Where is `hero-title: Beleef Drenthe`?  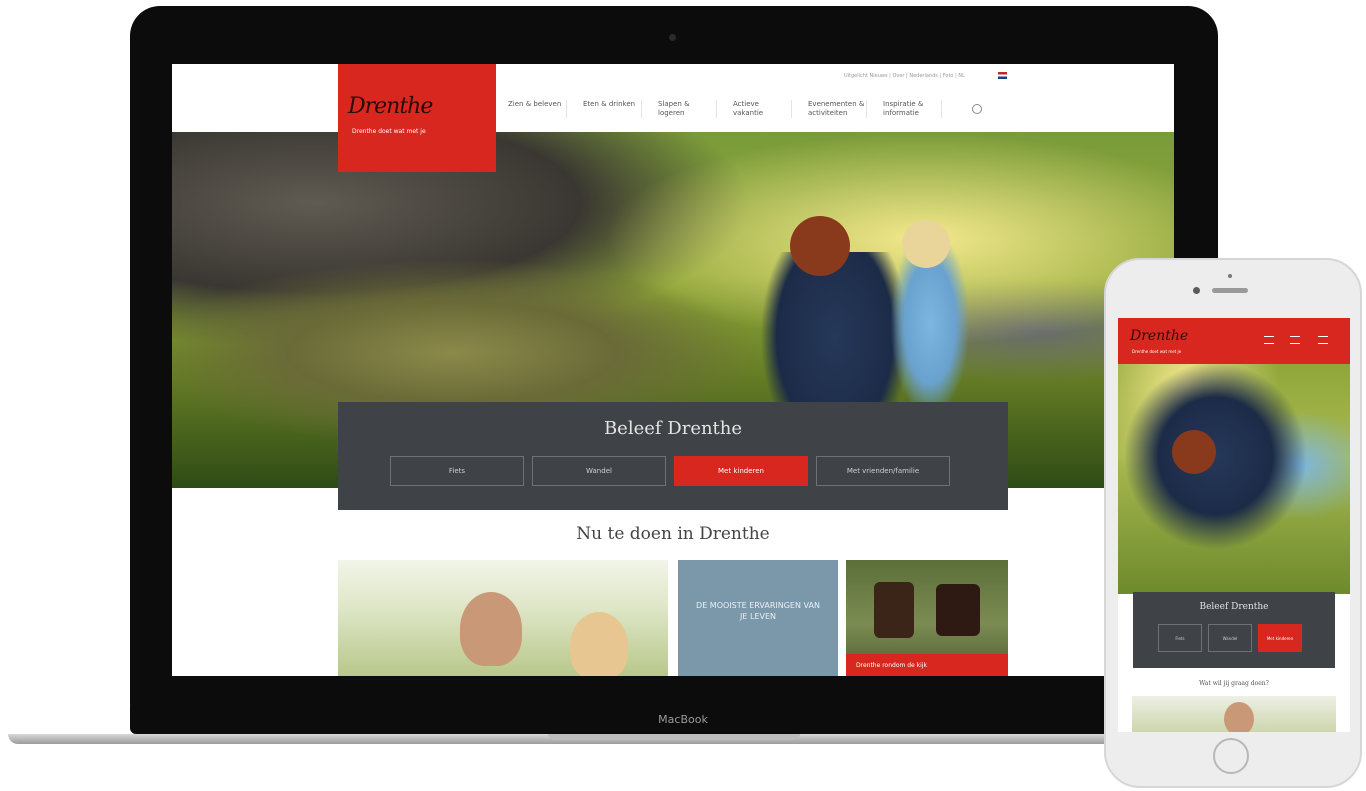 hero-title: Beleef Drenthe is located at coordinates (673, 428).